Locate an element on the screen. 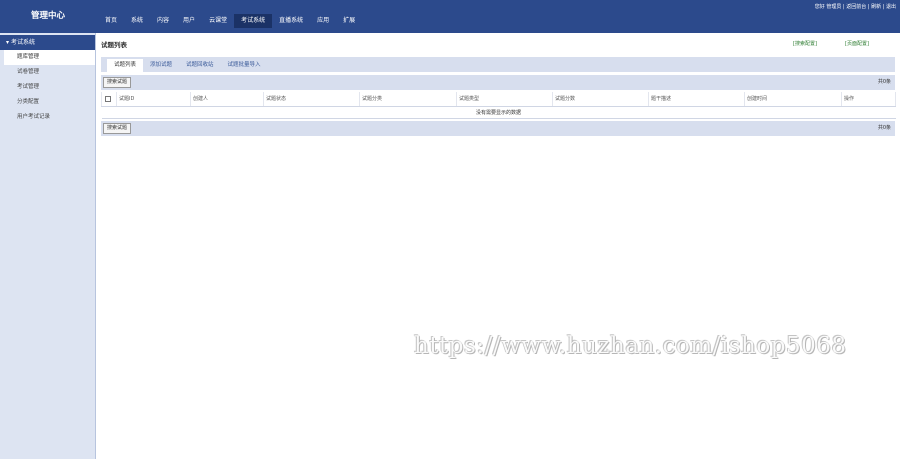 This screenshot has height=459, width=900. nav-cloud-classroom: 云课堂 is located at coordinates (218, 21).